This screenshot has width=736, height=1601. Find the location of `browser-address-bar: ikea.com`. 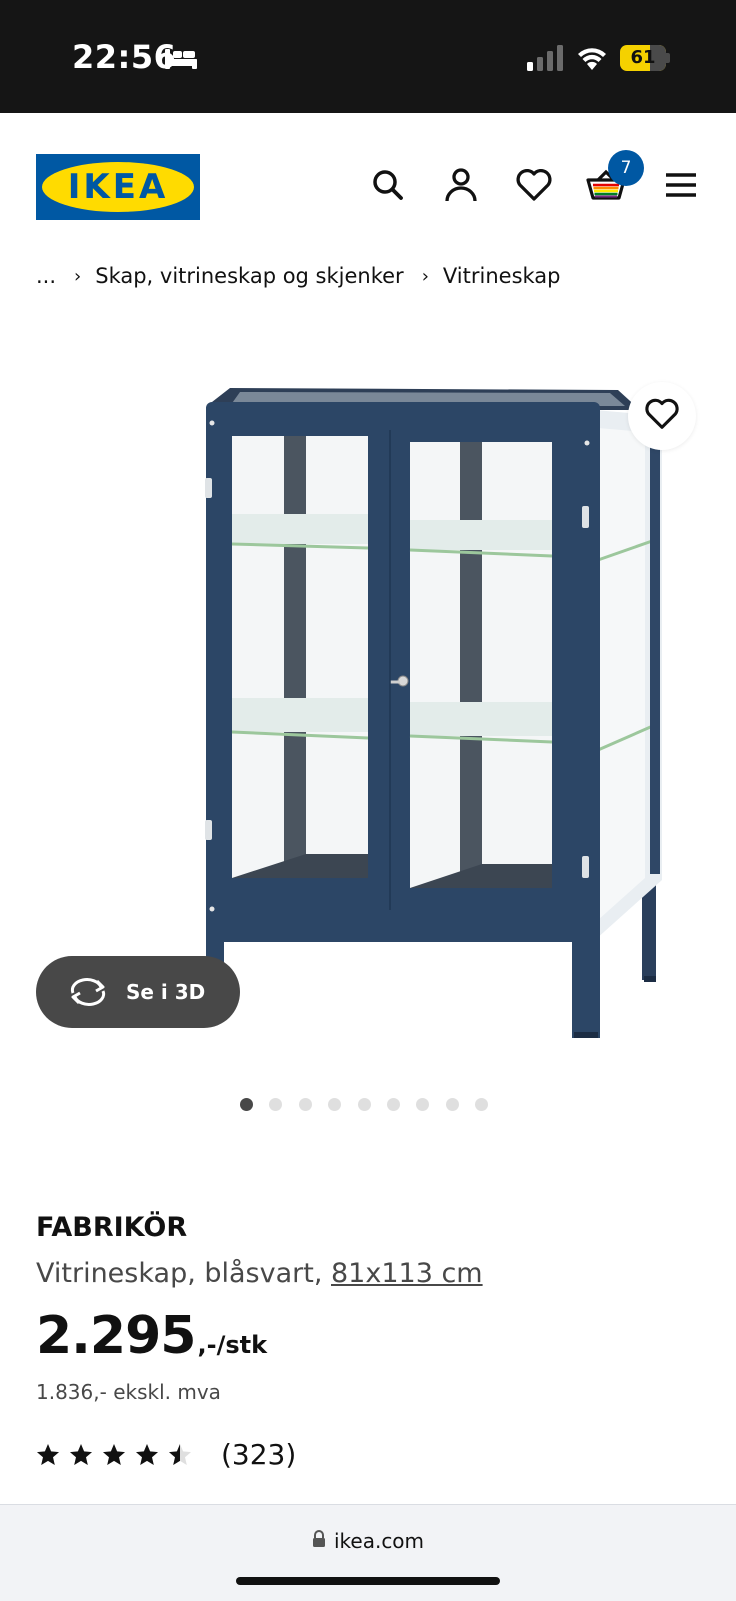

browser-address-bar: ikea.com is located at coordinates (368, 1552).